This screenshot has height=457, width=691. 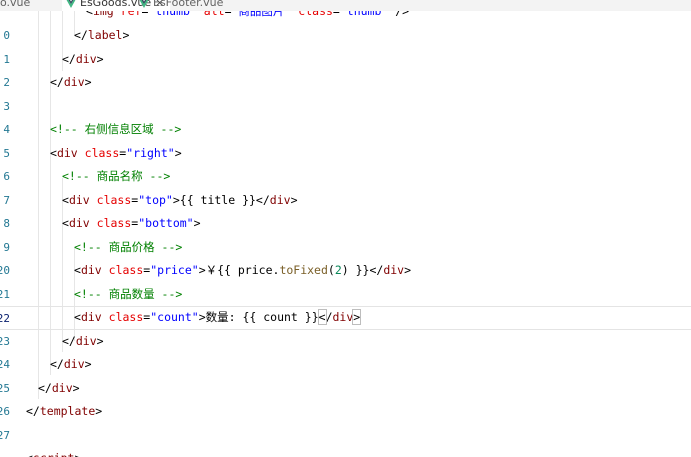 What do you see at coordinates (345, 107) in the screenshot?
I see `code-line: 3` at bounding box center [345, 107].